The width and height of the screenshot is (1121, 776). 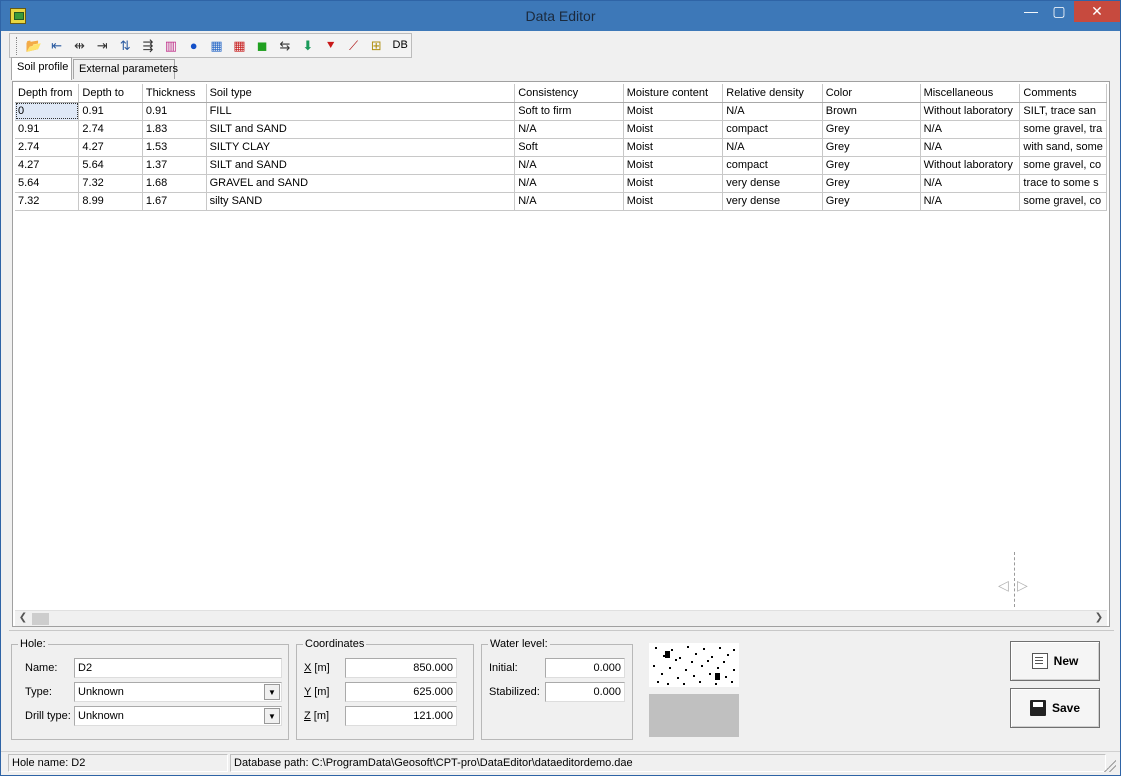 What do you see at coordinates (694, 715) in the screenshot?
I see `soil-color-swatch` at bounding box center [694, 715].